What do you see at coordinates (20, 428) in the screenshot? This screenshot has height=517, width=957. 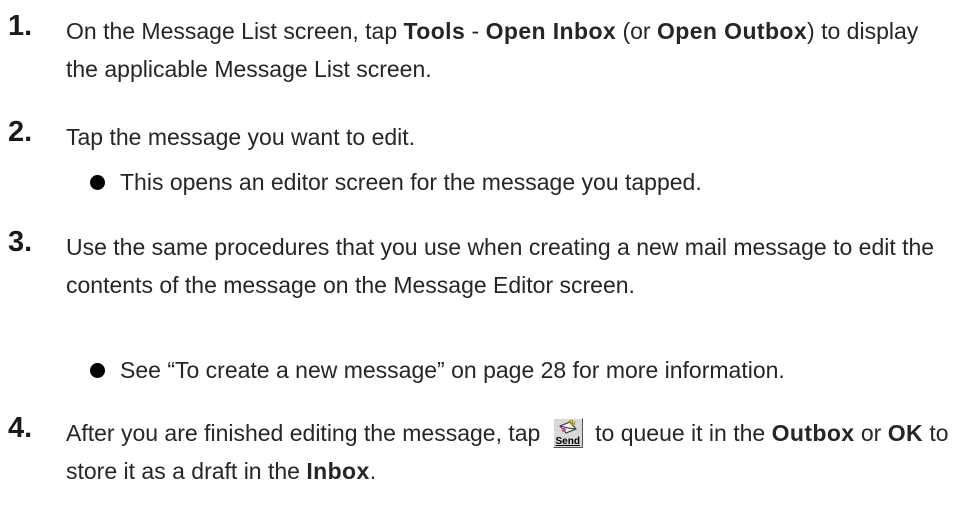 I see `step-number: 4.` at bounding box center [20, 428].